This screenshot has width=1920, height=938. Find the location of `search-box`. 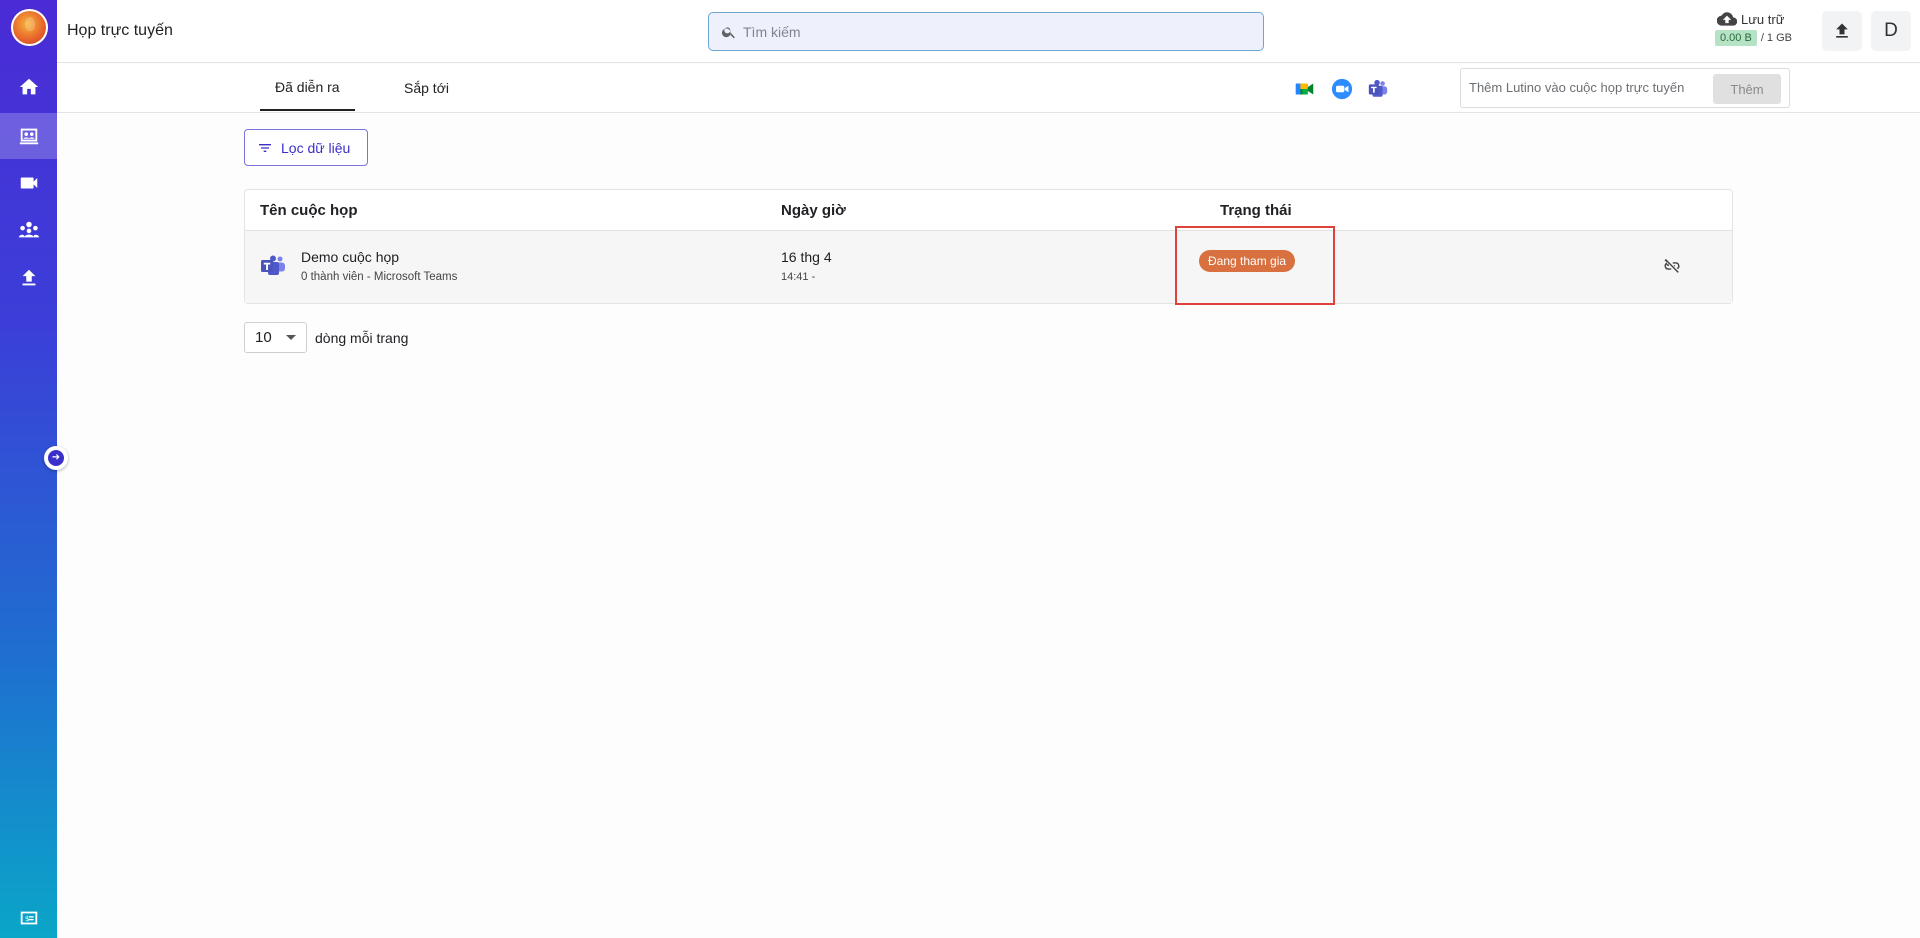

search-box is located at coordinates (986, 31).